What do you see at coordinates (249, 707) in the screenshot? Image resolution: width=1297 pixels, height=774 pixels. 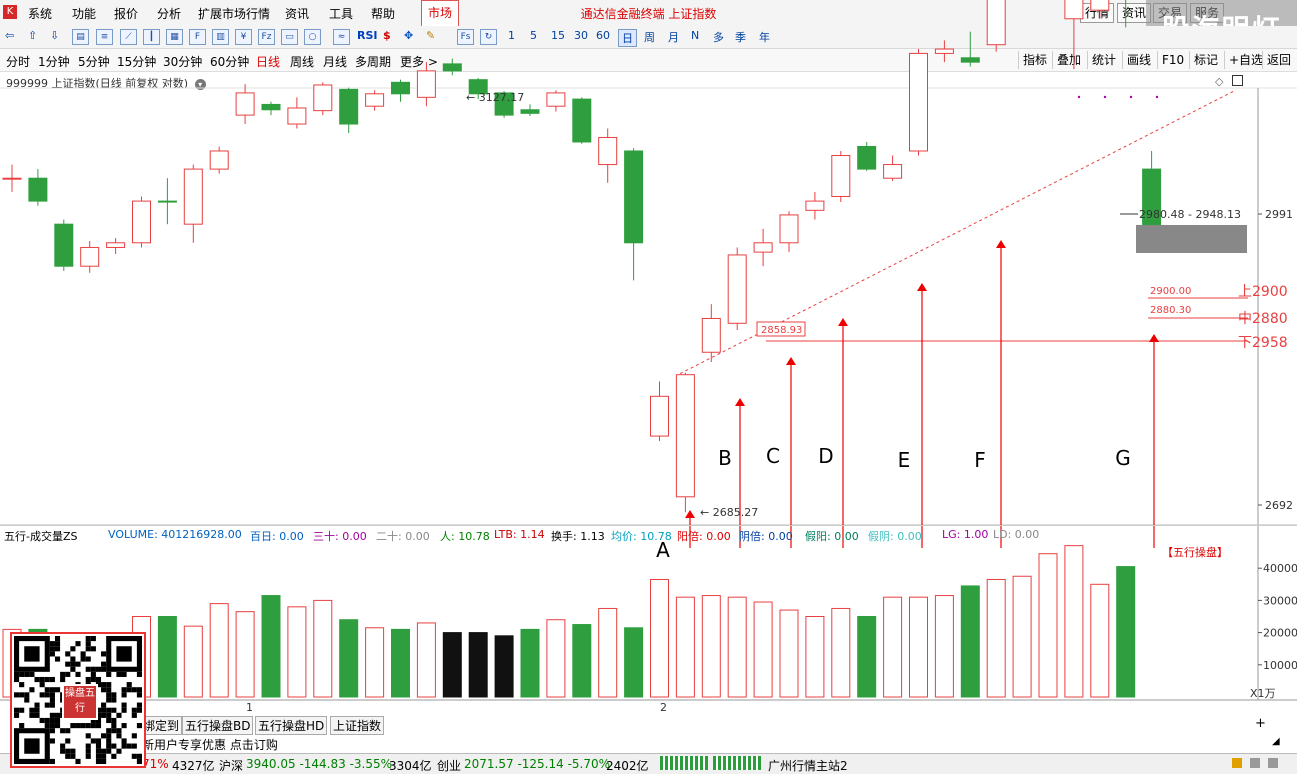 I see `date-label-1: 1` at bounding box center [249, 707].